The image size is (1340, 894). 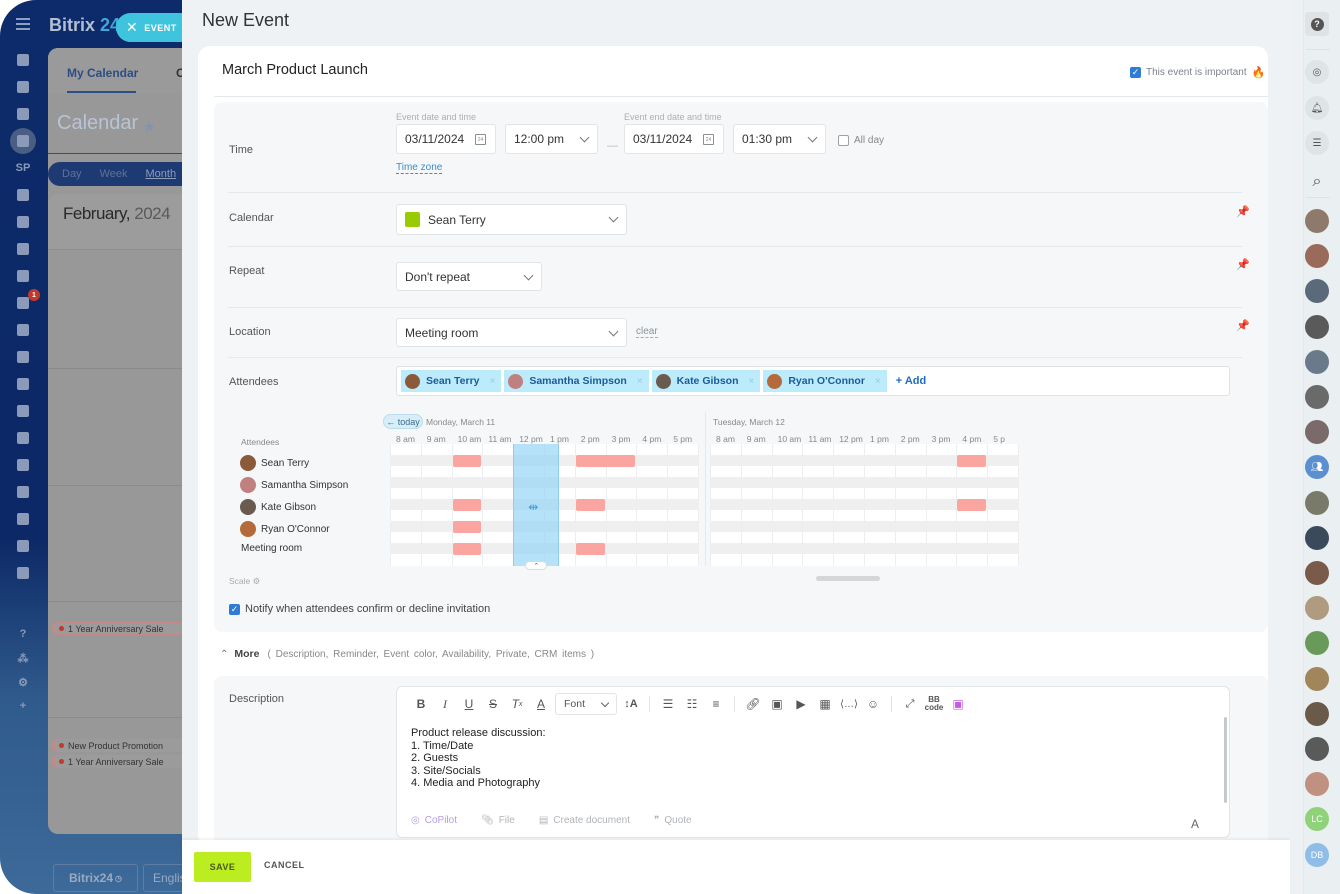 What do you see at coordinates (674, 139) in the screenshot?
I see `end-date-input: 03/11/2024 24` at bounding box center [674, 139].